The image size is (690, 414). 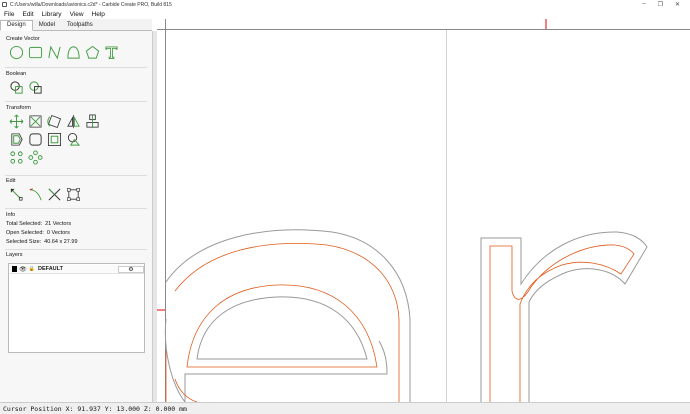 What do you see at coordinates (9, 14) in the screenshot?
I see `menu-file: File` at bounding box center [9, 14].